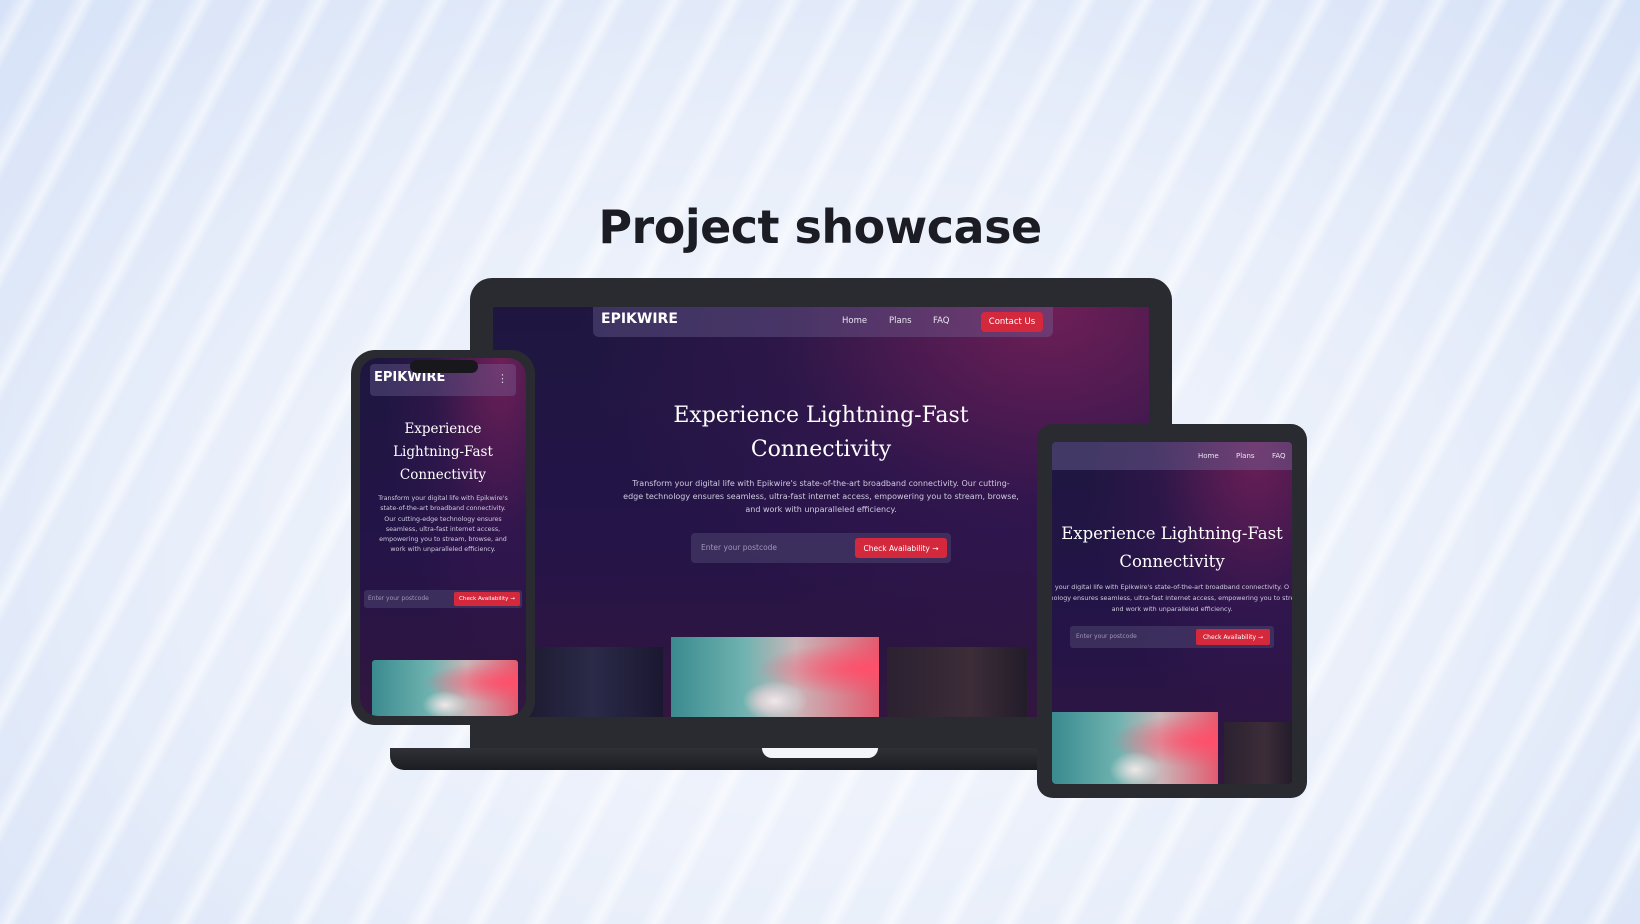 This screenshot has height=924, width=1640. What do you see at coordinates (502, 378) in the screenshot?
I see `kebab-menu-icon: ⋮` at bounding box center [502, 378].